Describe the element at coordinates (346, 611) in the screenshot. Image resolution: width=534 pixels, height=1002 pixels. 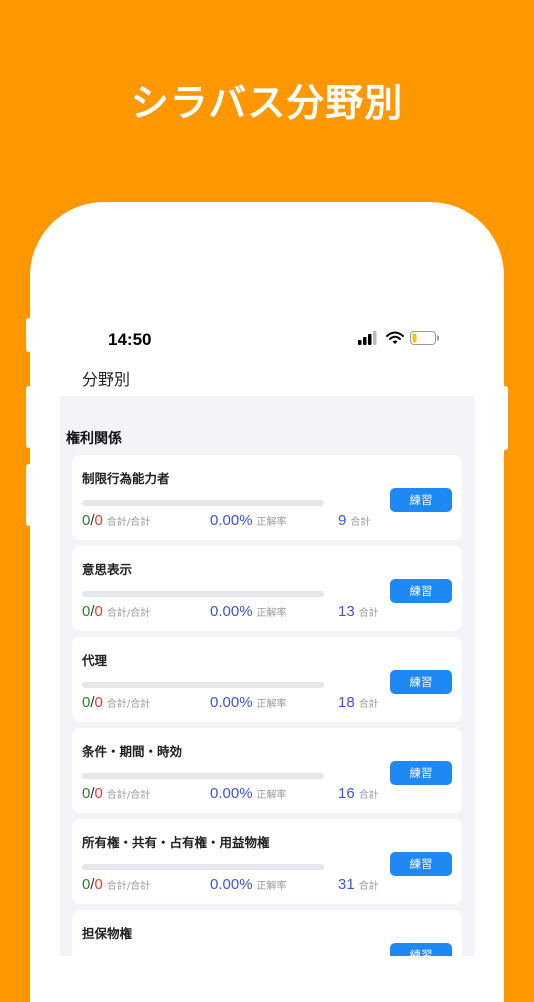
I see `total-value: 13` at that location.